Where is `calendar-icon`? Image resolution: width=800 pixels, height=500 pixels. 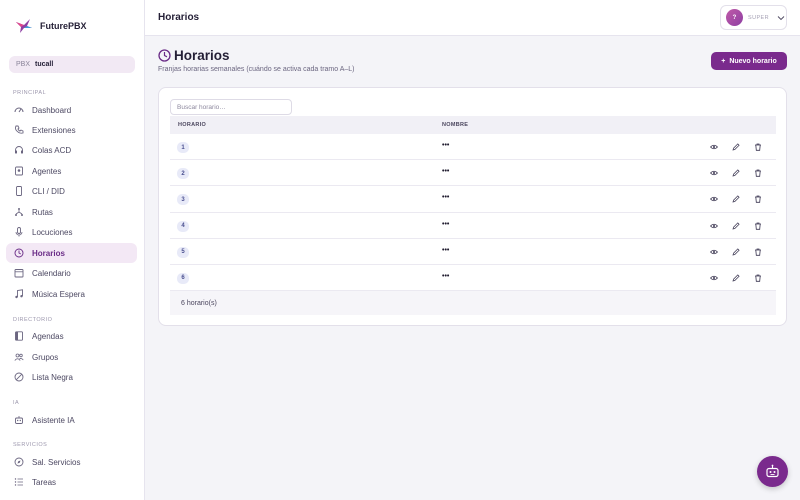
calendar-icon is located at coordinates (19, 273).